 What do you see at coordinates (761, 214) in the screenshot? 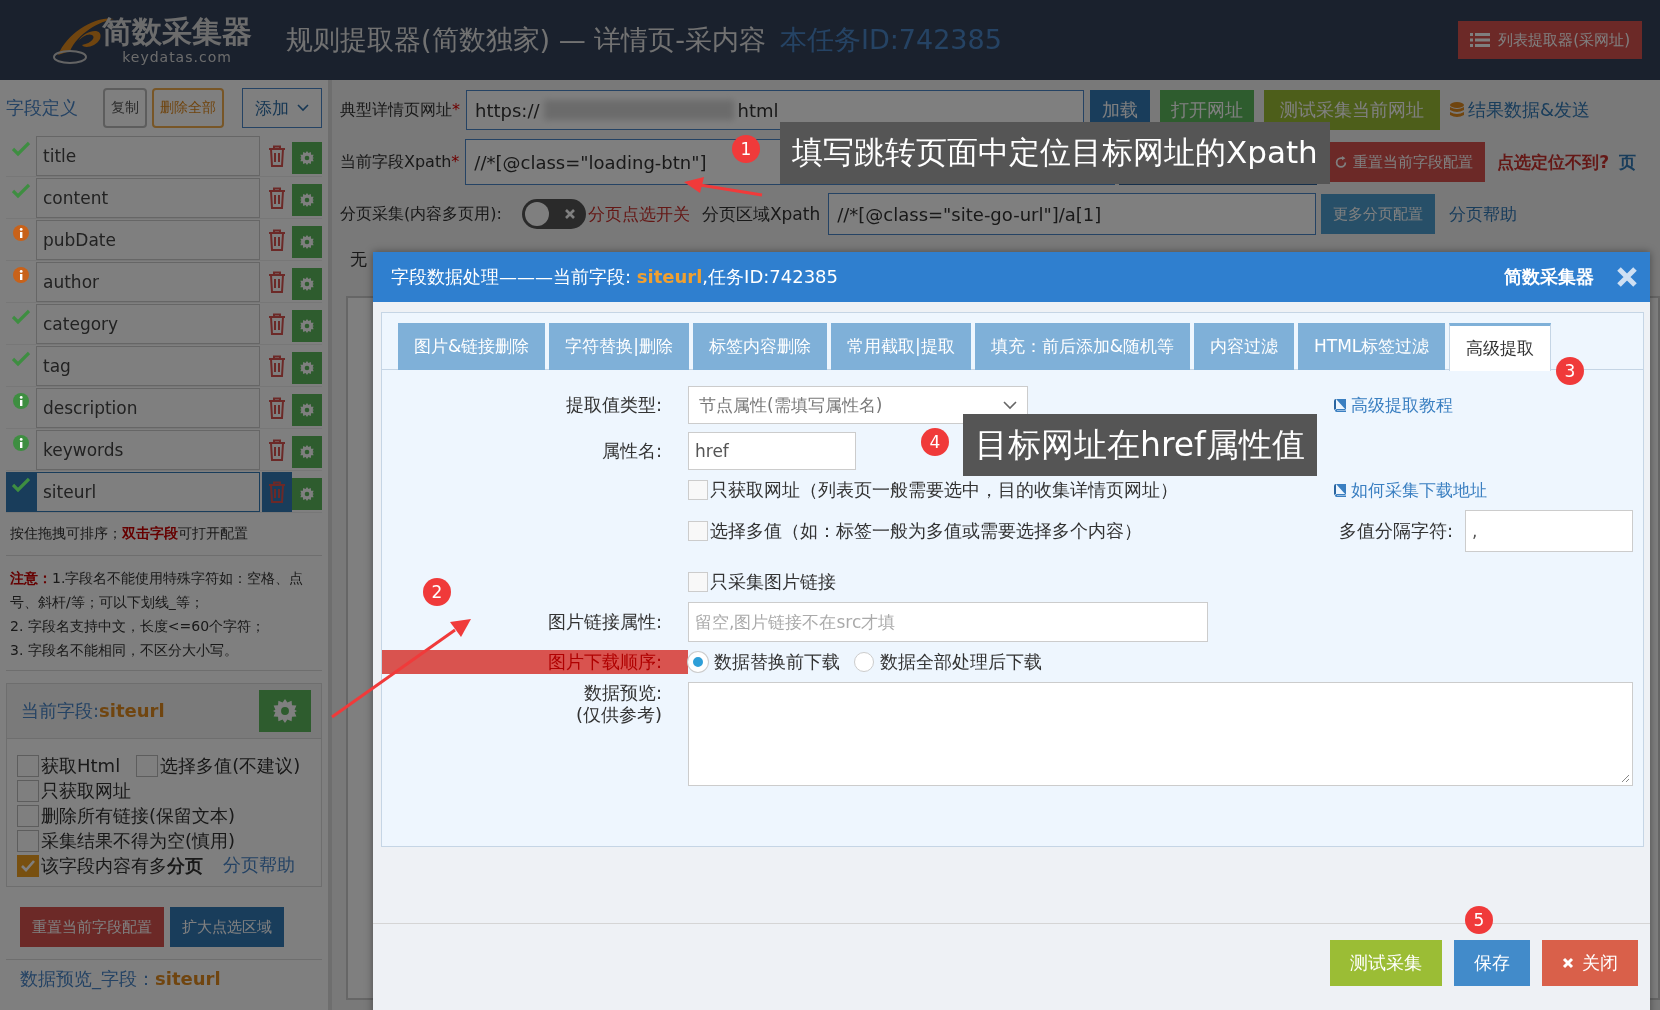
I see `field-label: 分页区域Xpath` at bounding box center [761, 214].